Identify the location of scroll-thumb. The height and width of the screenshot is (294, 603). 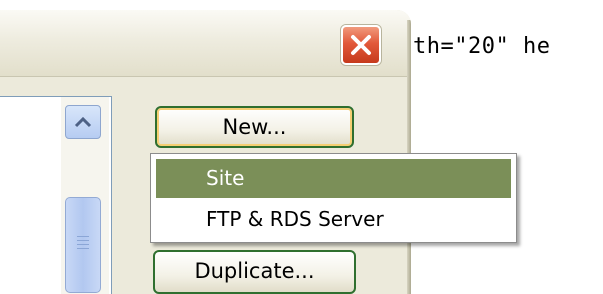
(83, 245).